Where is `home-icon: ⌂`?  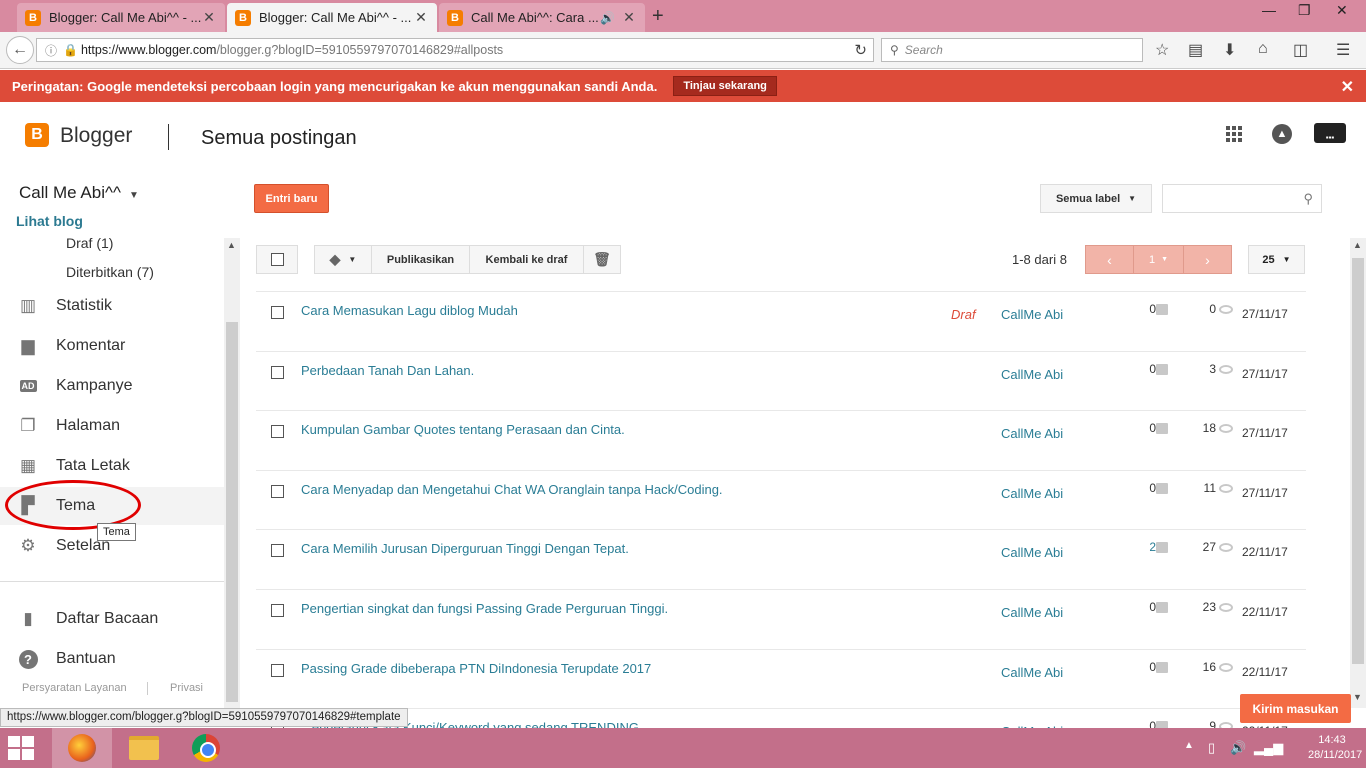 home-icon: ⌂ is located at coordinates (1263, 49).